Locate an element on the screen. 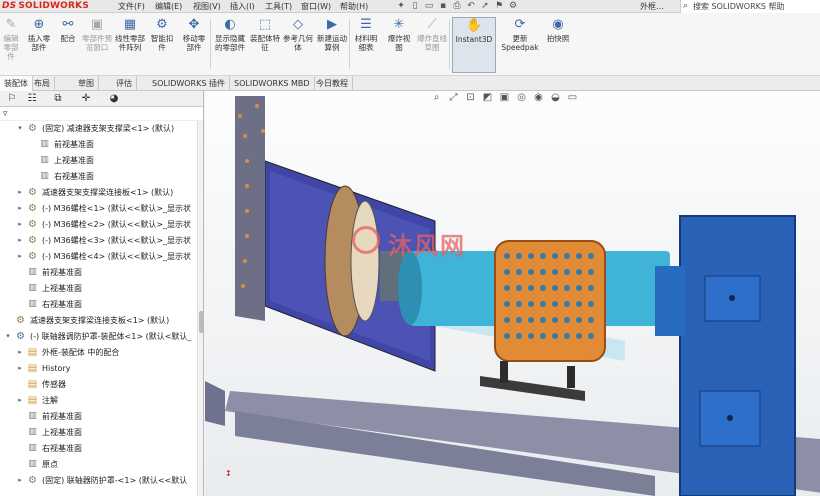 This screenshot has width=820, height=496. scene-icon: ◒ is located at coordinates (555, 97).